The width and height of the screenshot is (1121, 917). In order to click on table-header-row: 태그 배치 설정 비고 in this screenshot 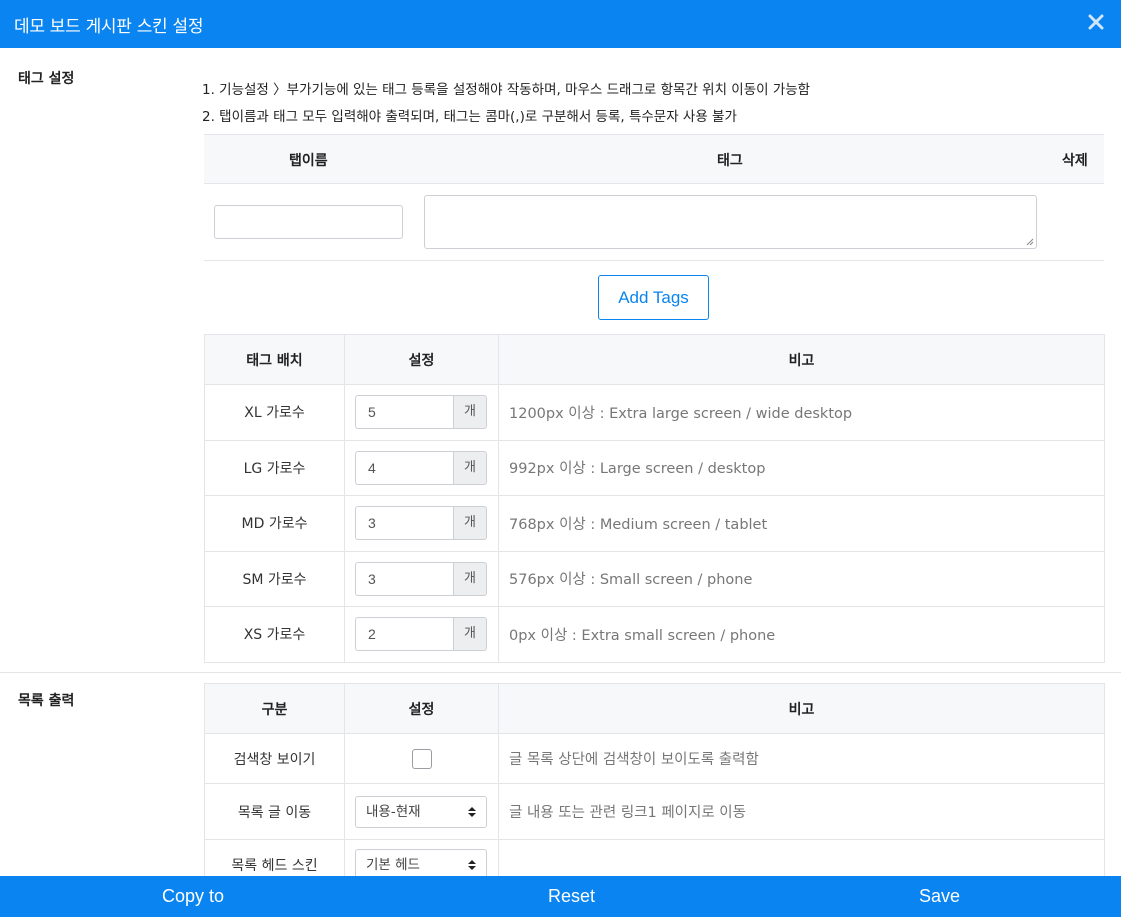, I will do `click(654, 359)`.